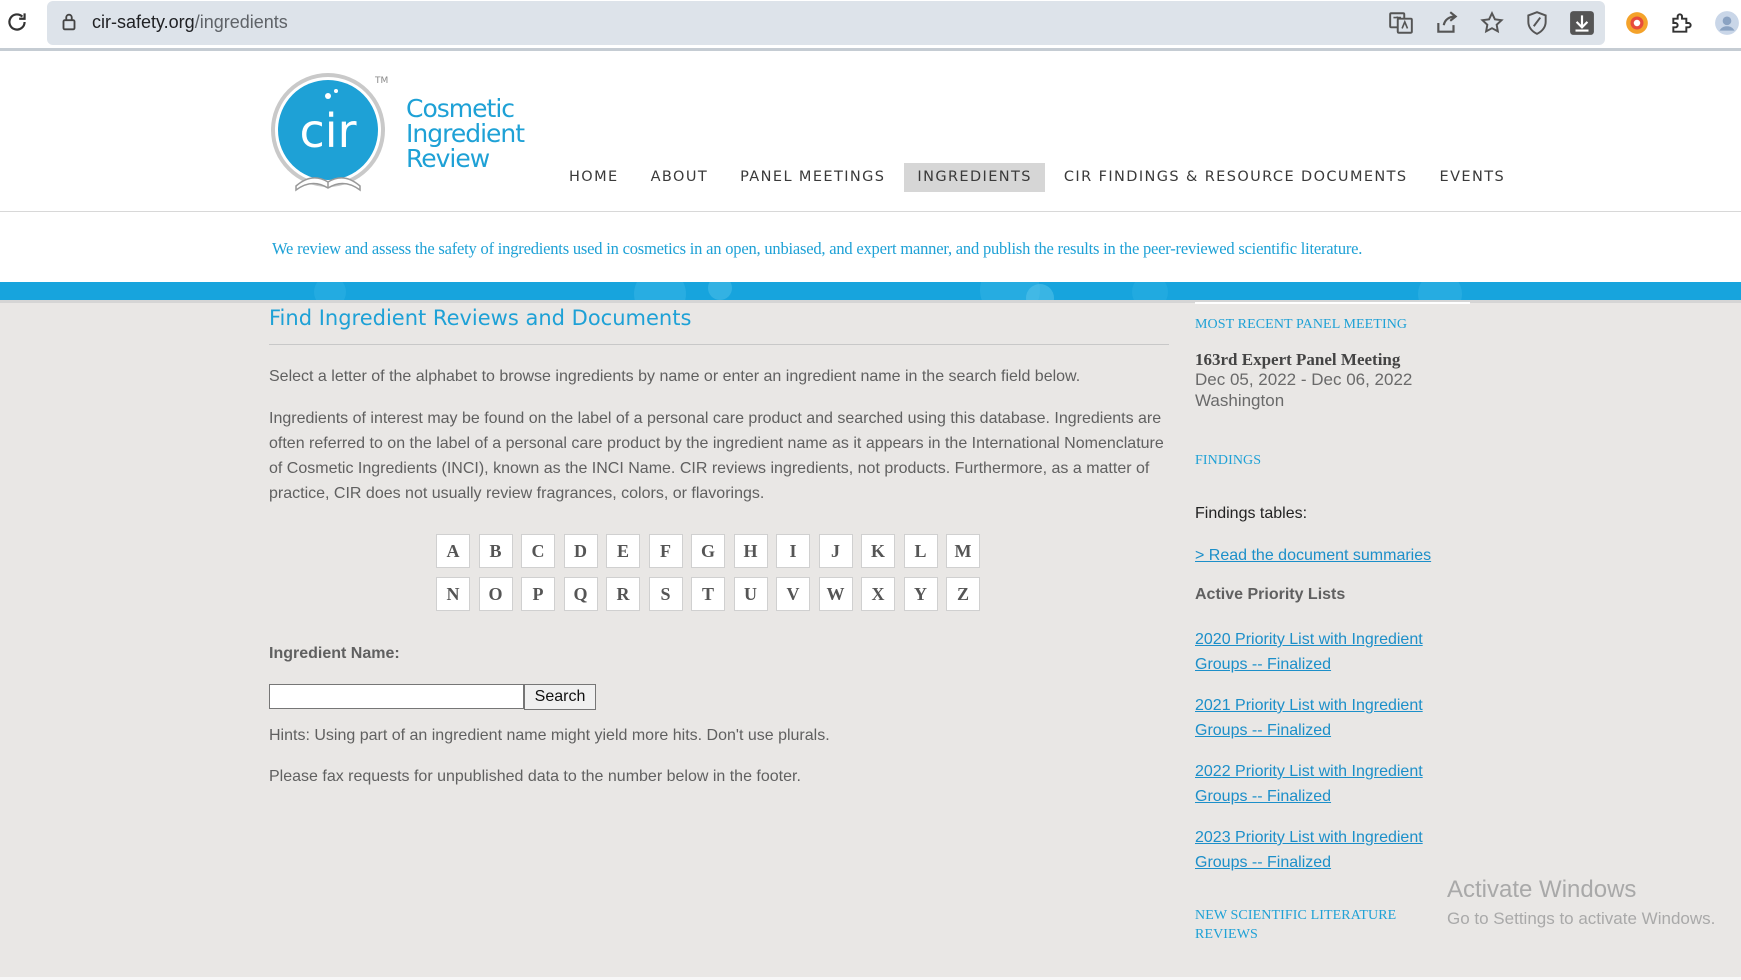 The image size is (1741, 980). What do you see at coordinates (453, 551) in the screenshot?
I see `letter-link-a: A` at bounding box center [453, 551].